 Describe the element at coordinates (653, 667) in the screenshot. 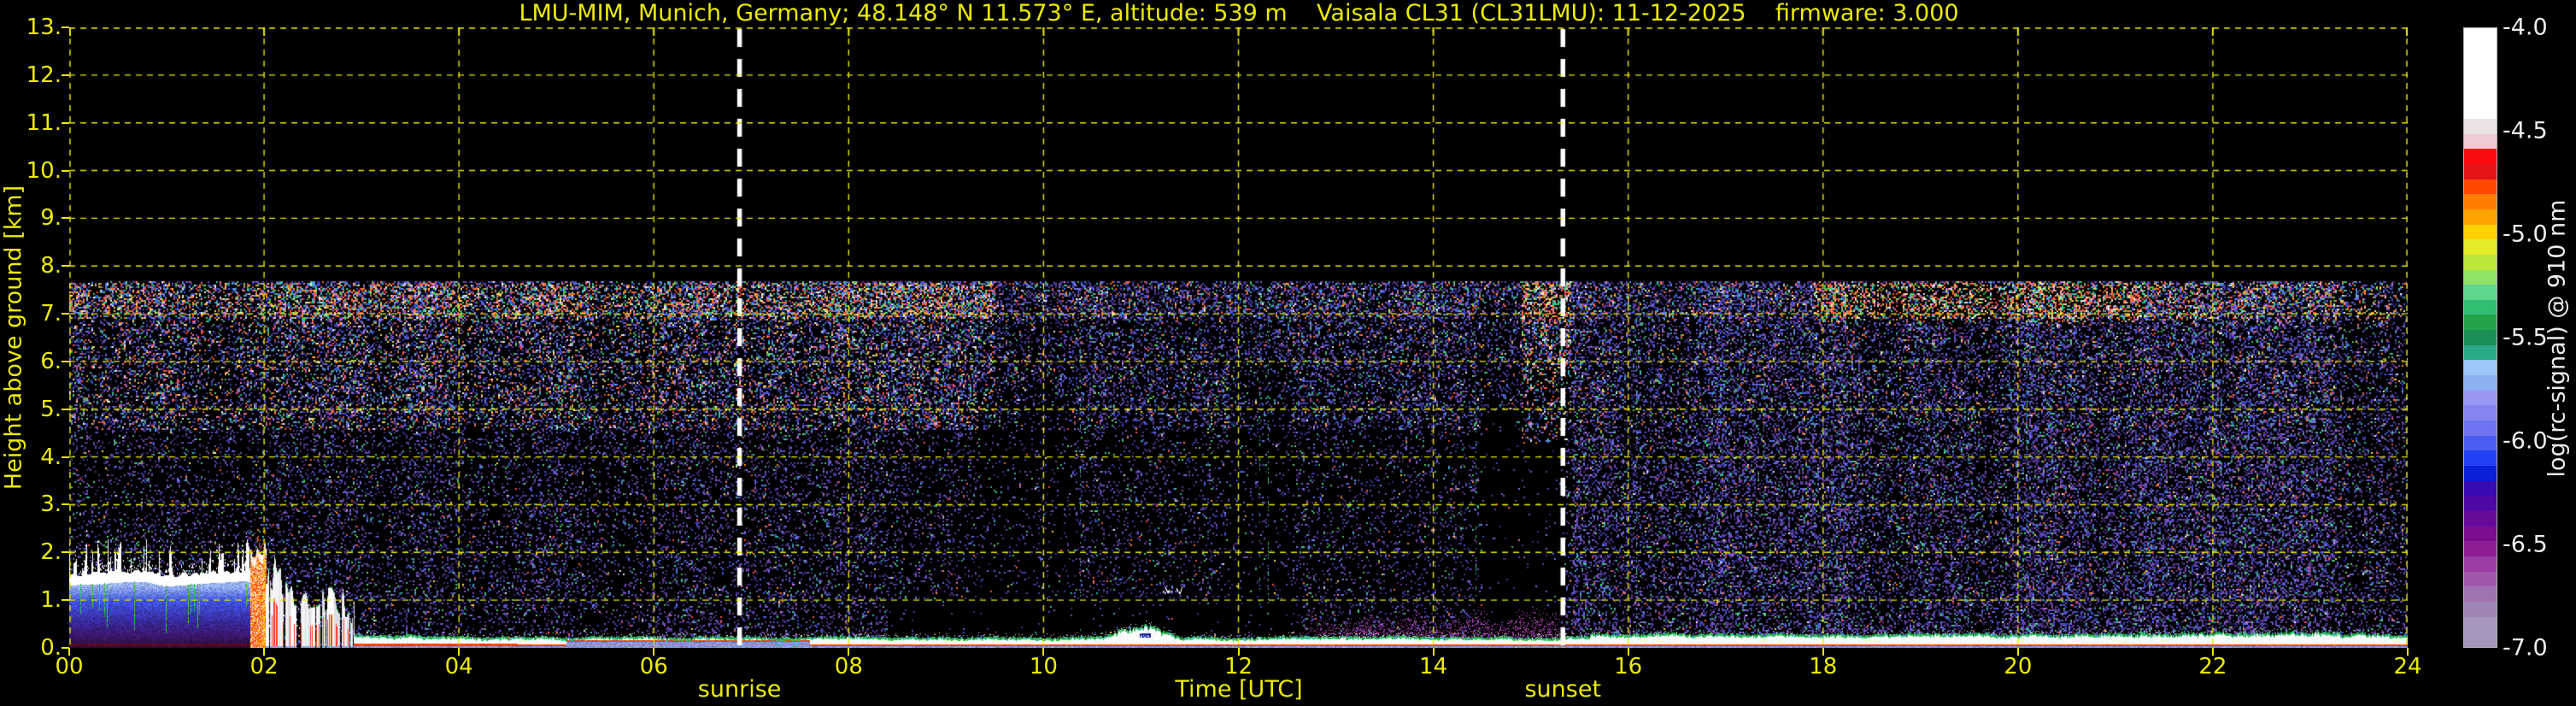

I see `x-tick-label: 06` at that location.